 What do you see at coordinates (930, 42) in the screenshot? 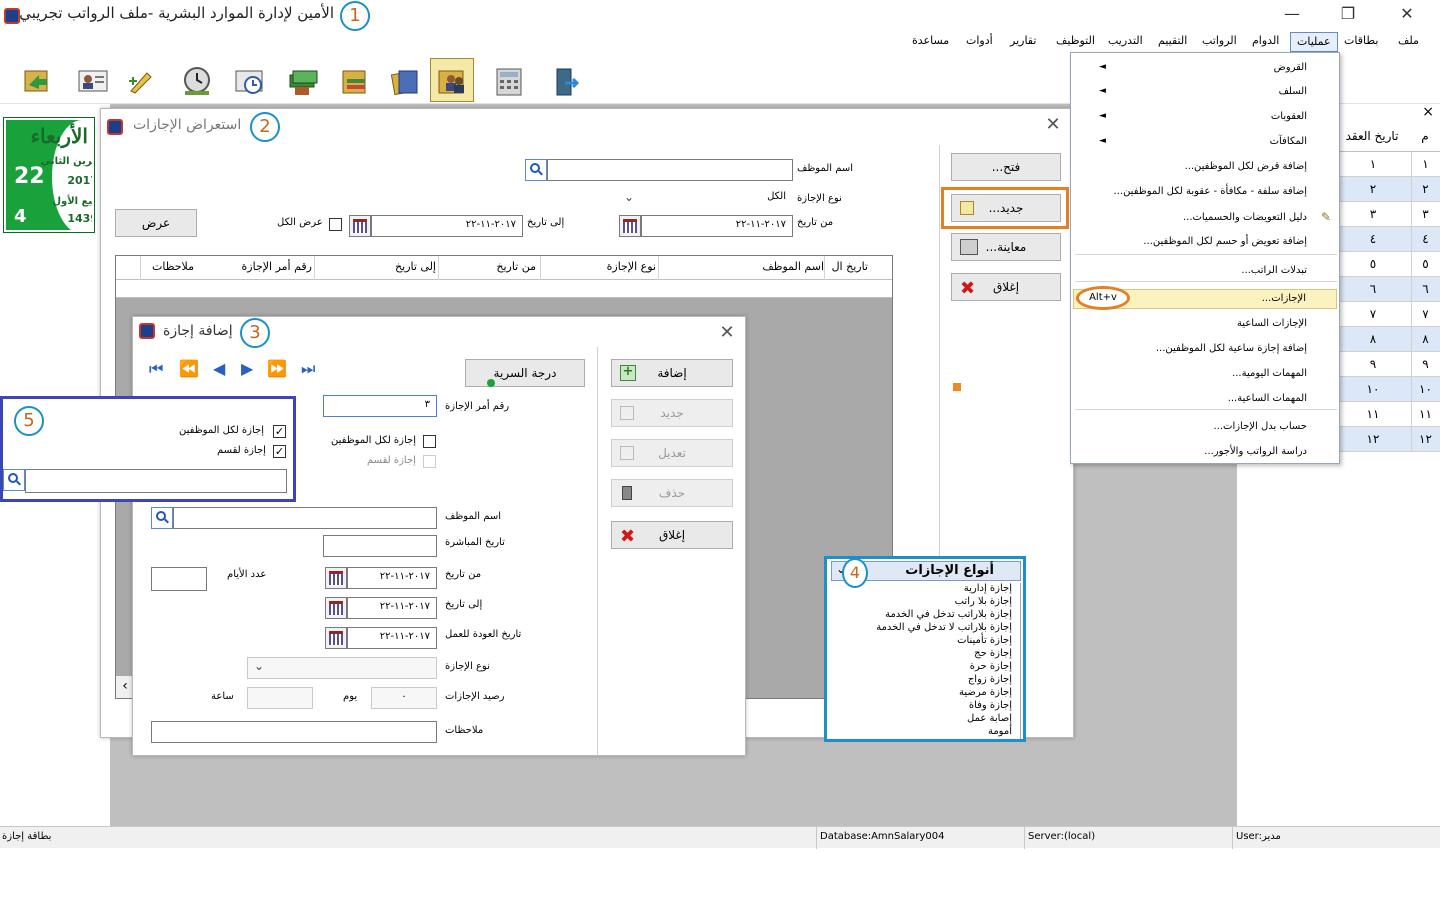
I see `menu-help: مساعدة` at bounding box center [930, 42].